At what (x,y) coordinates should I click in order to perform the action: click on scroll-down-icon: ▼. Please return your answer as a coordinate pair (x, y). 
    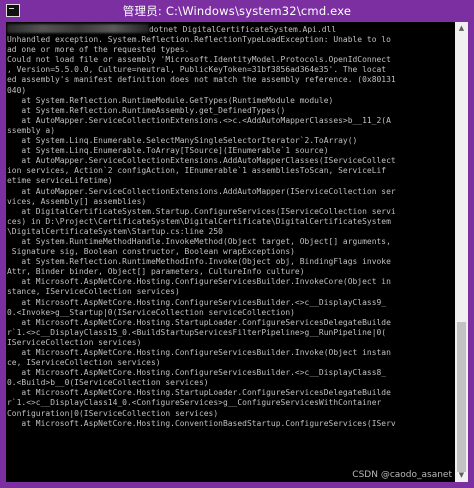
    Looking at the image, I should click on (461, 475).